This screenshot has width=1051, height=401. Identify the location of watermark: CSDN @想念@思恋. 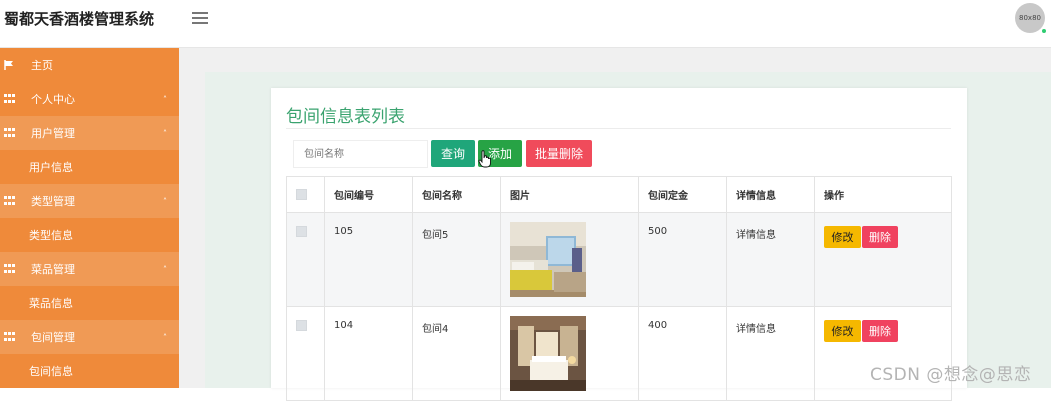
(951, 375).